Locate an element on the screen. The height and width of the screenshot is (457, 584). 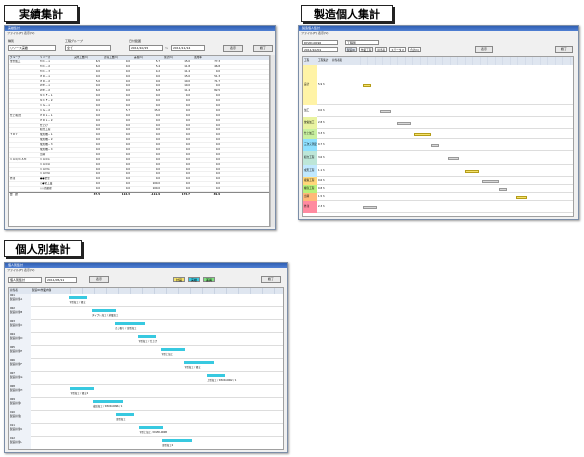
table-cell: ●●金型 is located at coordinates (45, 179).